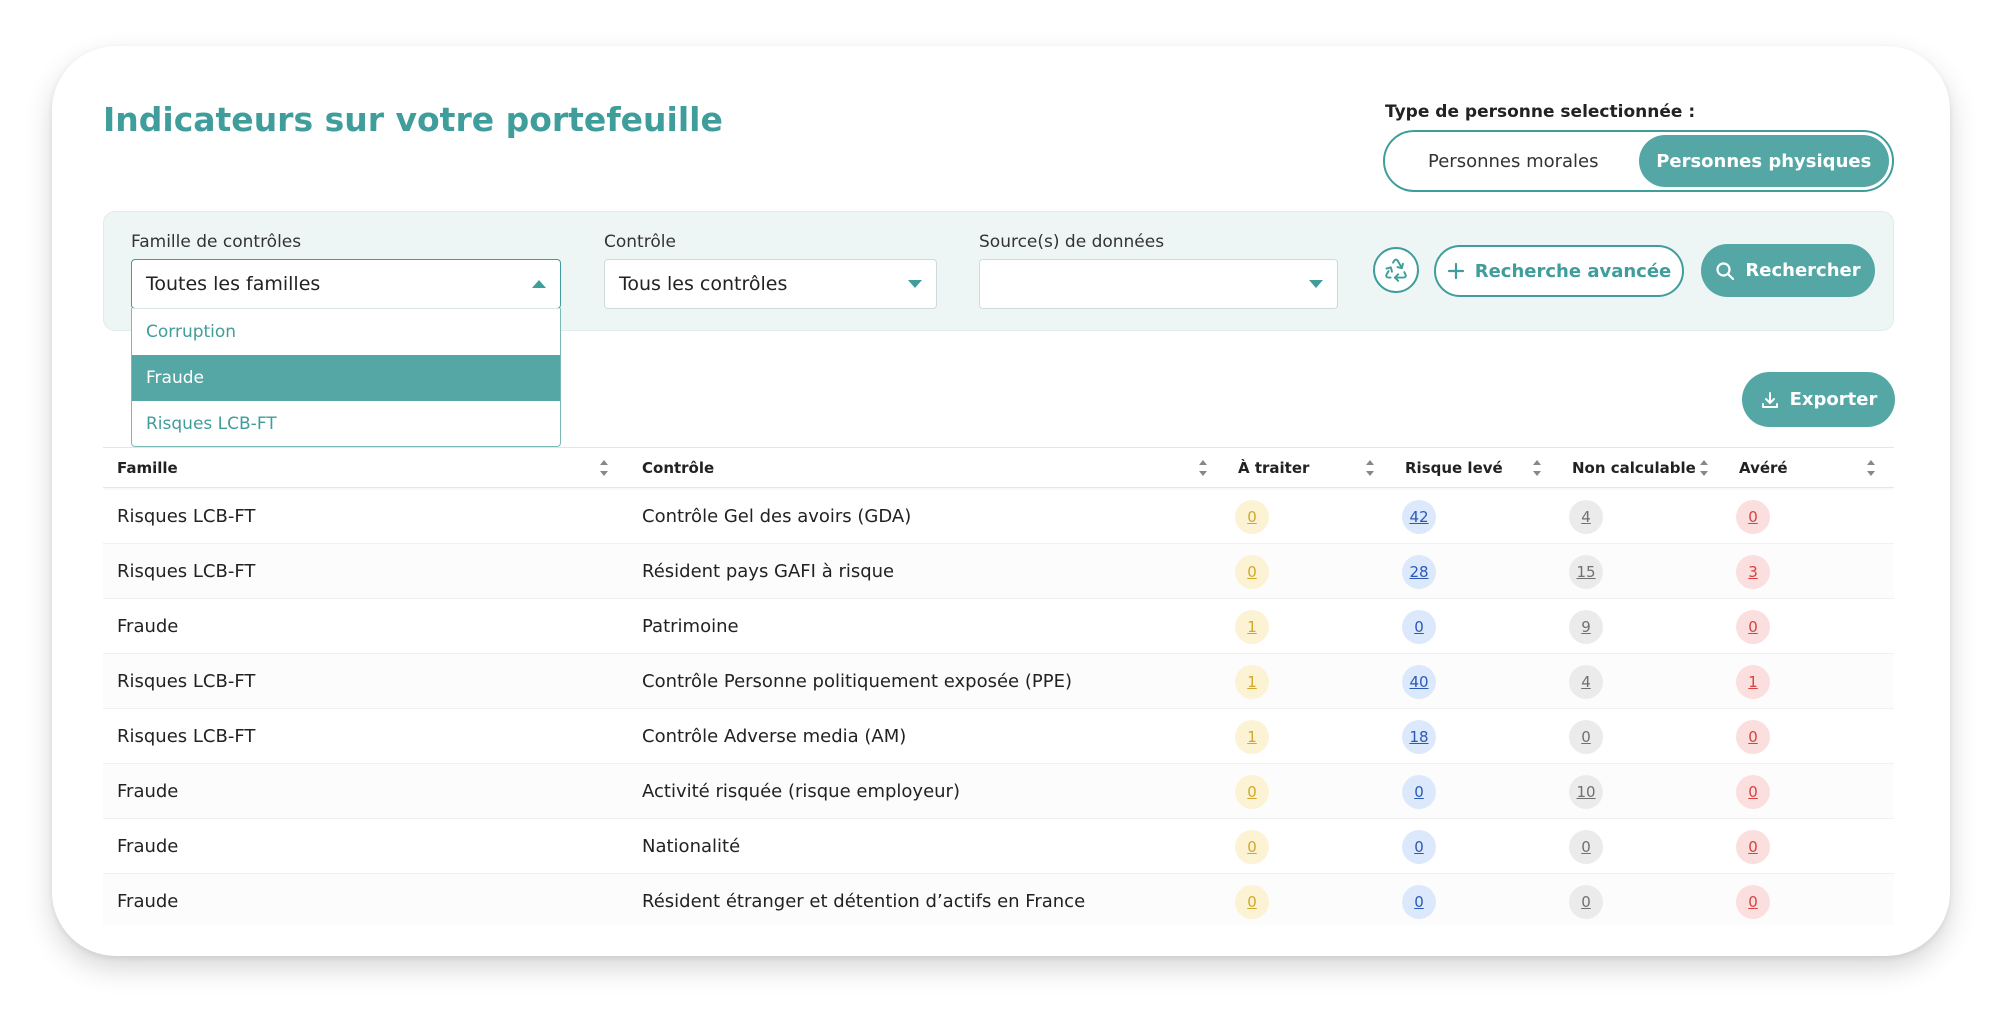 This screenshot has height=1016, width=2009. Describe the element at coordinates (998, 846) in the screenshot. I see `table-row: Fraude Nationalité 0 0 0 0` at that location.